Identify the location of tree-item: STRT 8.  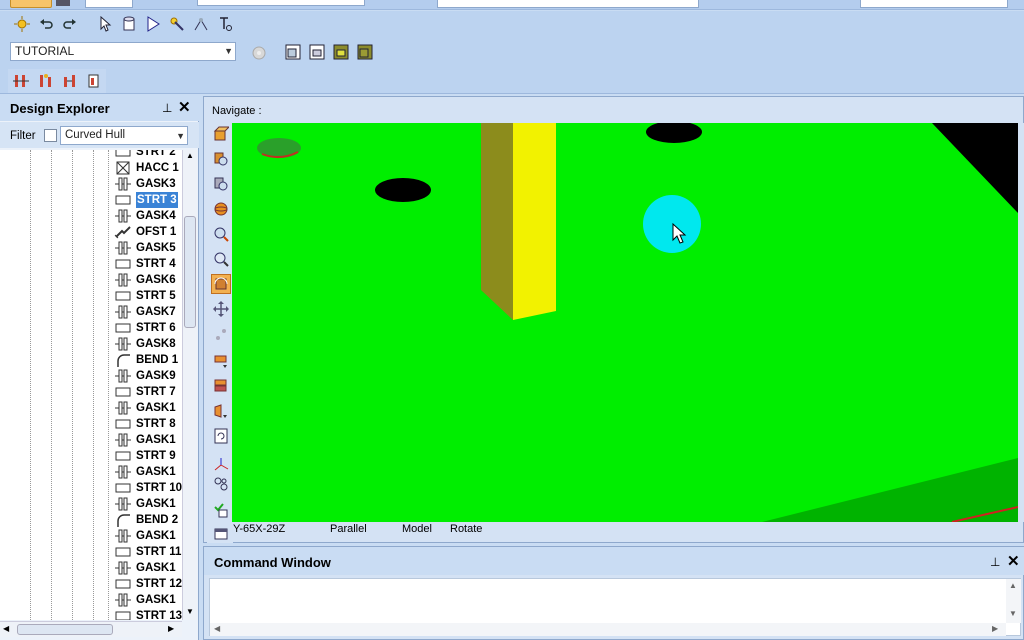
(91, 424).